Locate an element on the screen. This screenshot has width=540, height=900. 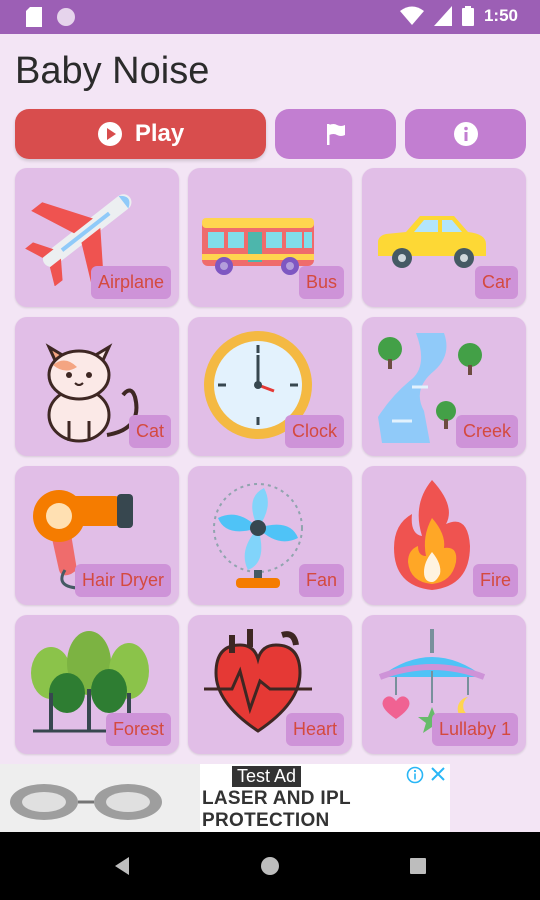
status-time: 1:50 is located at coordinates (500, 15).